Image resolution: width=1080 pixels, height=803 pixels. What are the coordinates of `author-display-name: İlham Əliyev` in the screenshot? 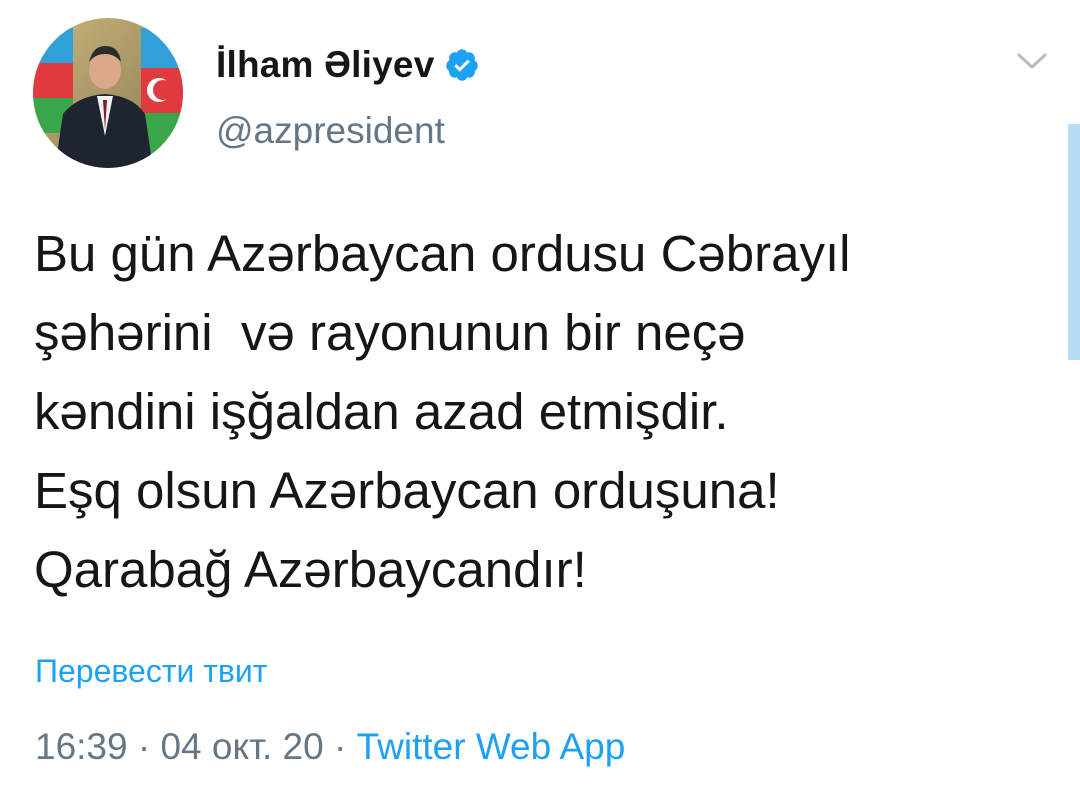 It's located at (325, 65).